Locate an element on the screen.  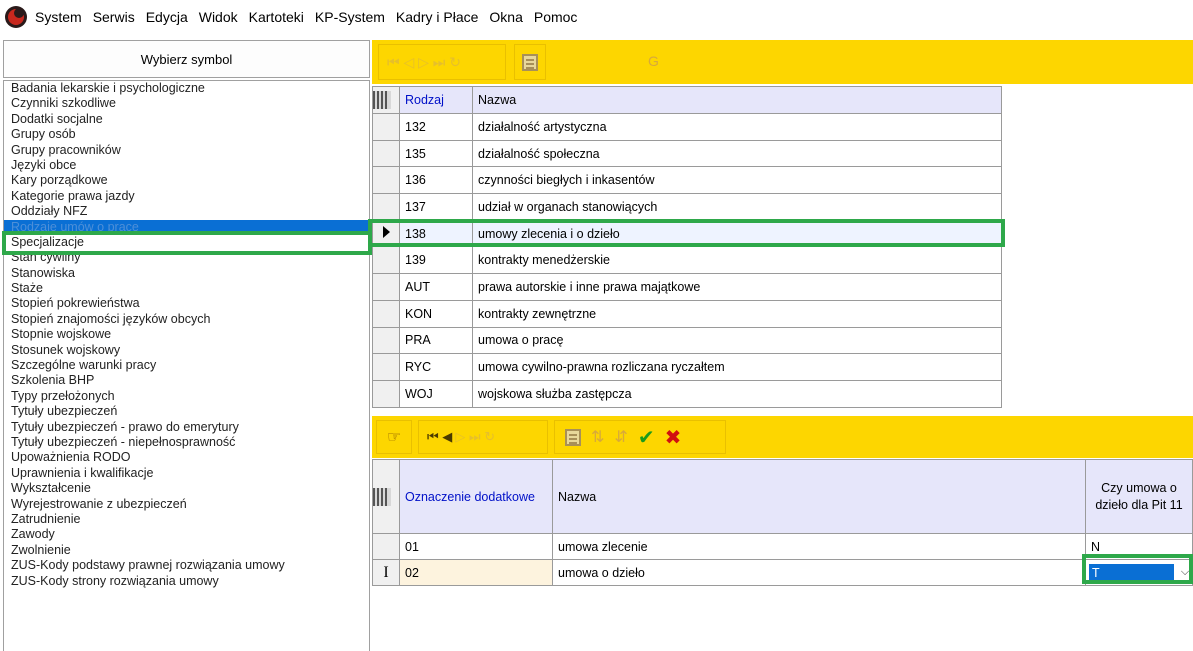
document-icon is located at coordinates (573, 437).